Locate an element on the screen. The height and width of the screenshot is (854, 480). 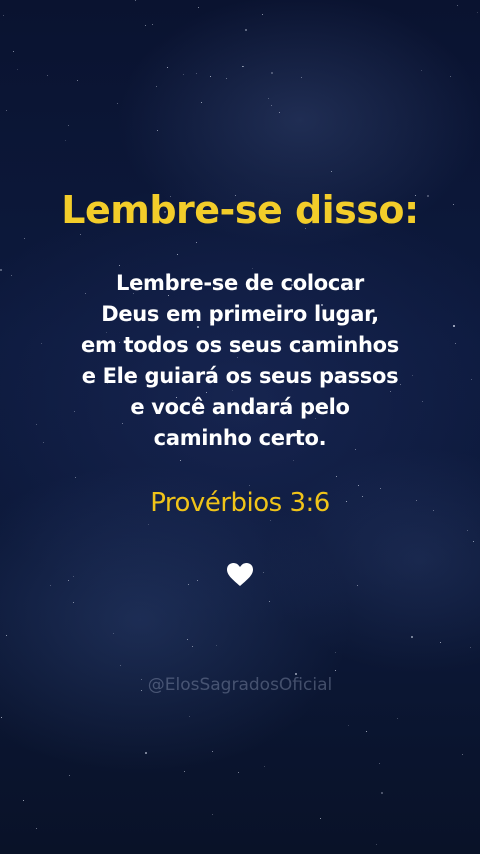
message-line: Lembre-se de colocar is located at coordinates (240, 283).